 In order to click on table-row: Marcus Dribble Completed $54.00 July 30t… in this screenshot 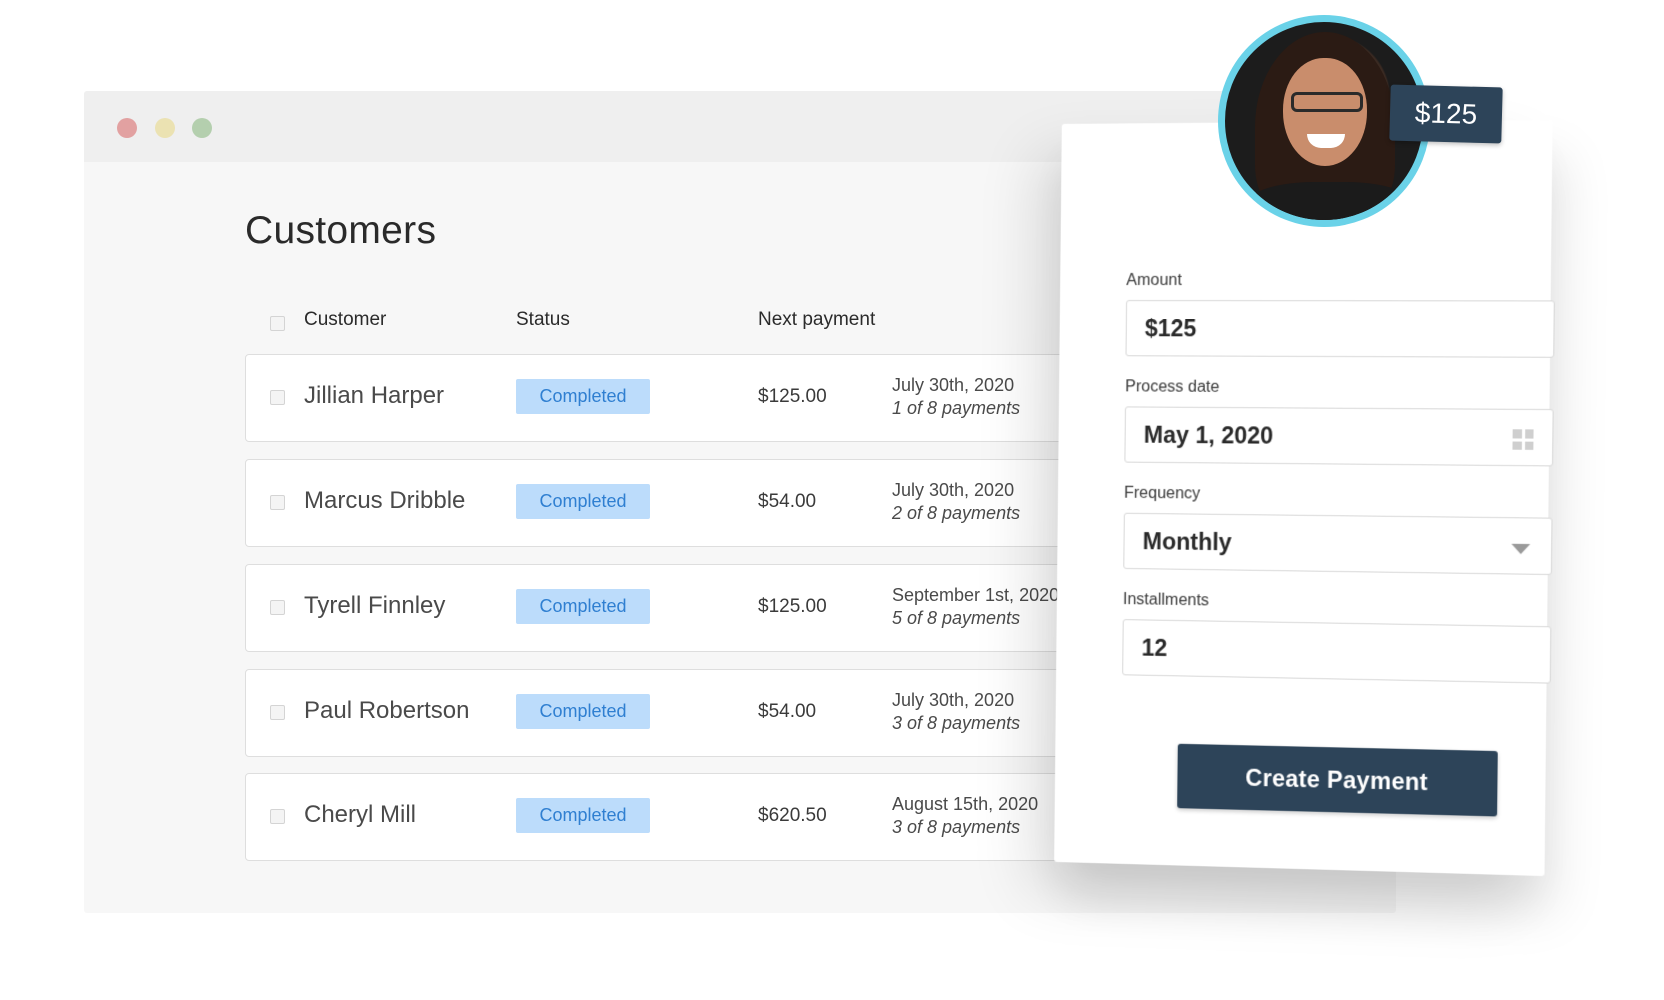, I will do `click(665, 503)`.